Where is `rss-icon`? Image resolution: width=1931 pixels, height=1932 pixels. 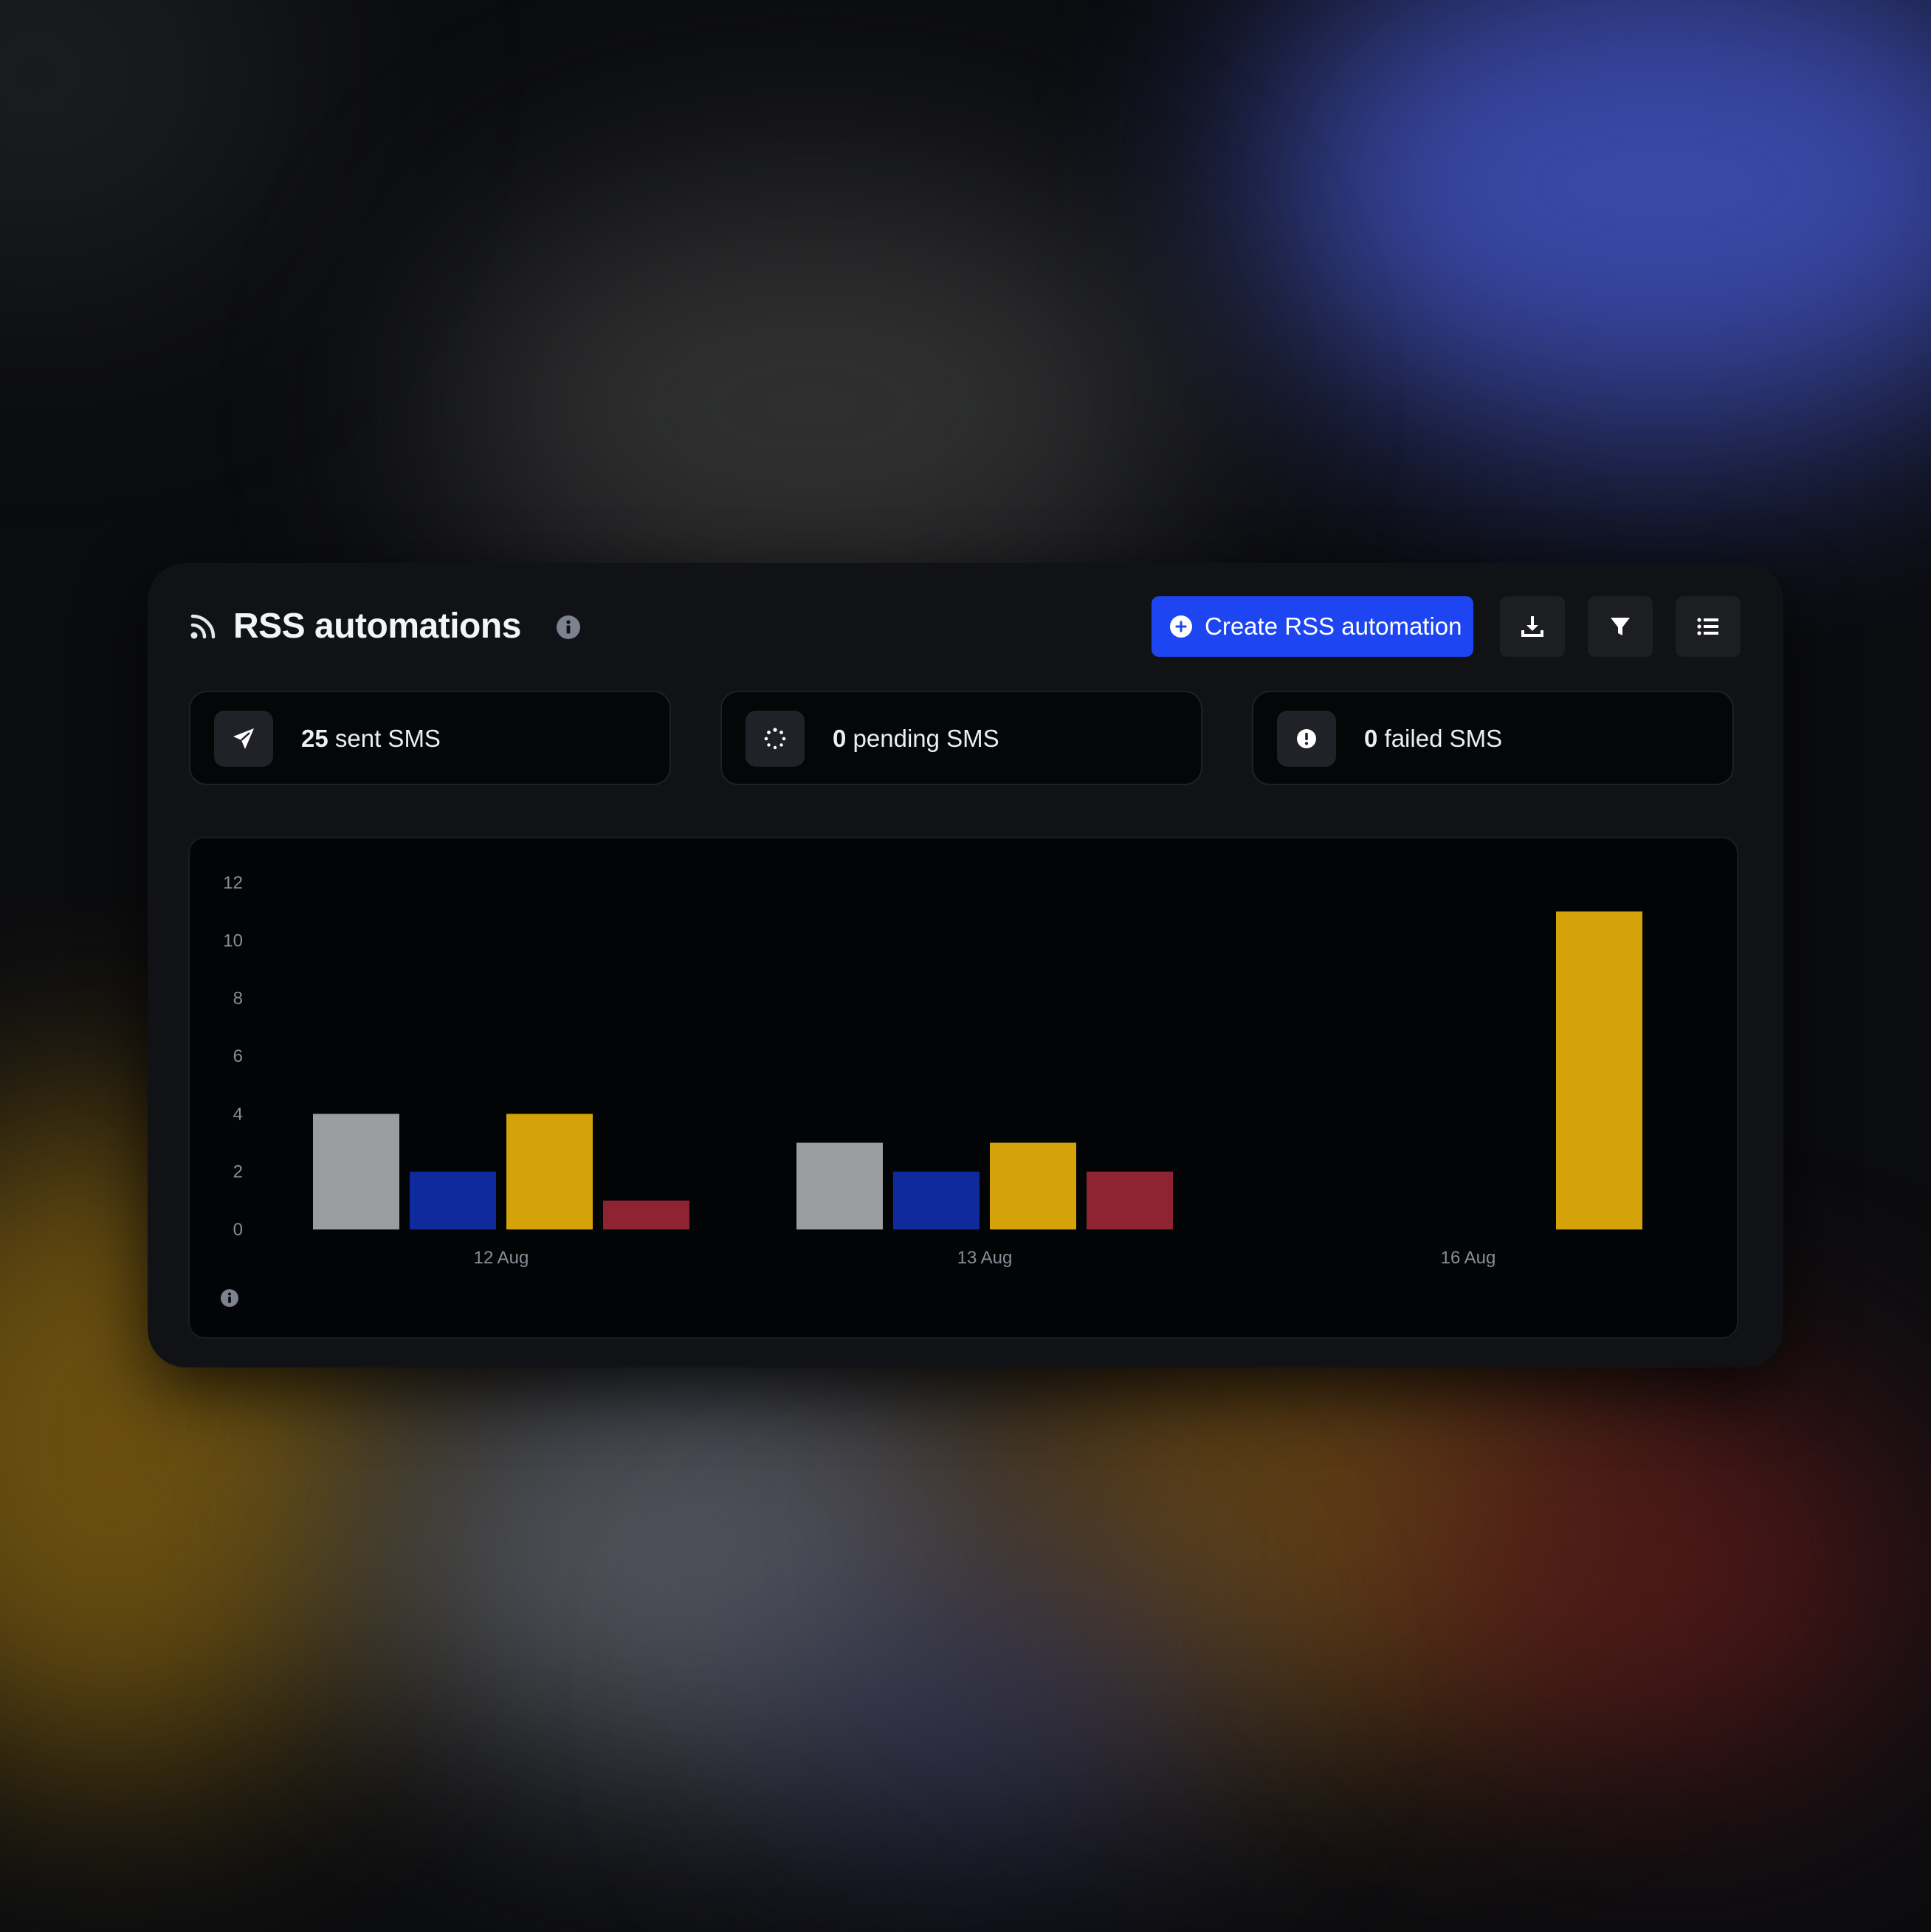 rss-icon is located at coordinates (203, 626).